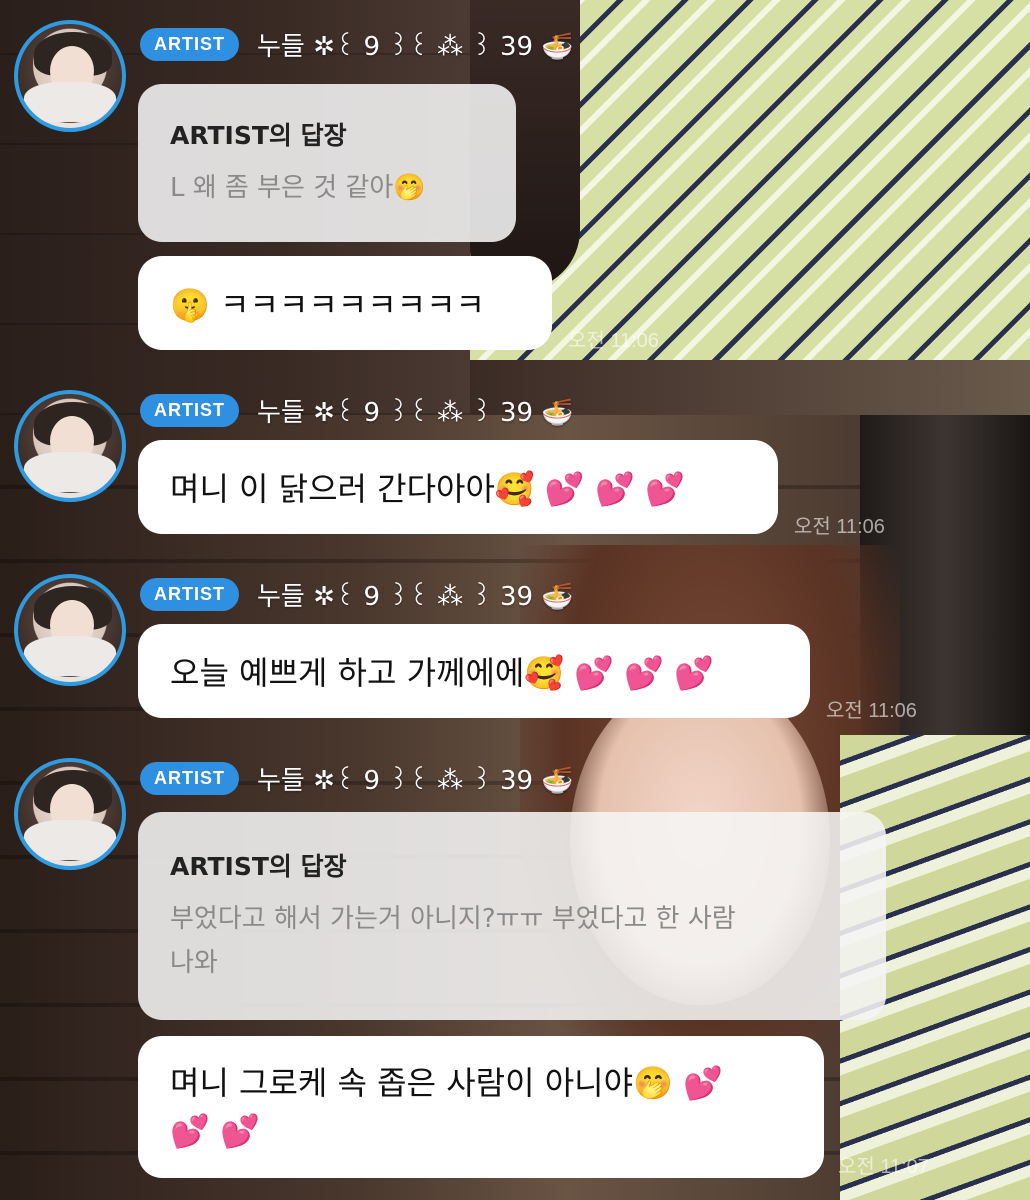  Describe the element at coordinates (427, 489) in the screenshot. I see `message-text: 며니 이 닭으러 간다아아🥰 💕 💕 💕` at that location.